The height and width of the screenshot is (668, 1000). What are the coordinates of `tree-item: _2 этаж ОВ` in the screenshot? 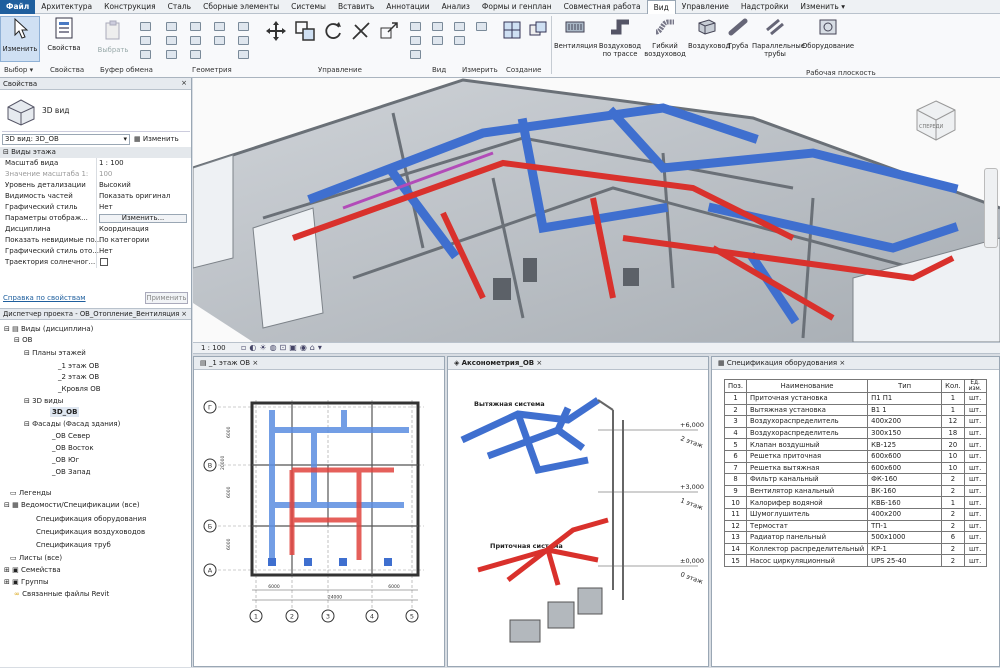 It's located at (78, 377).